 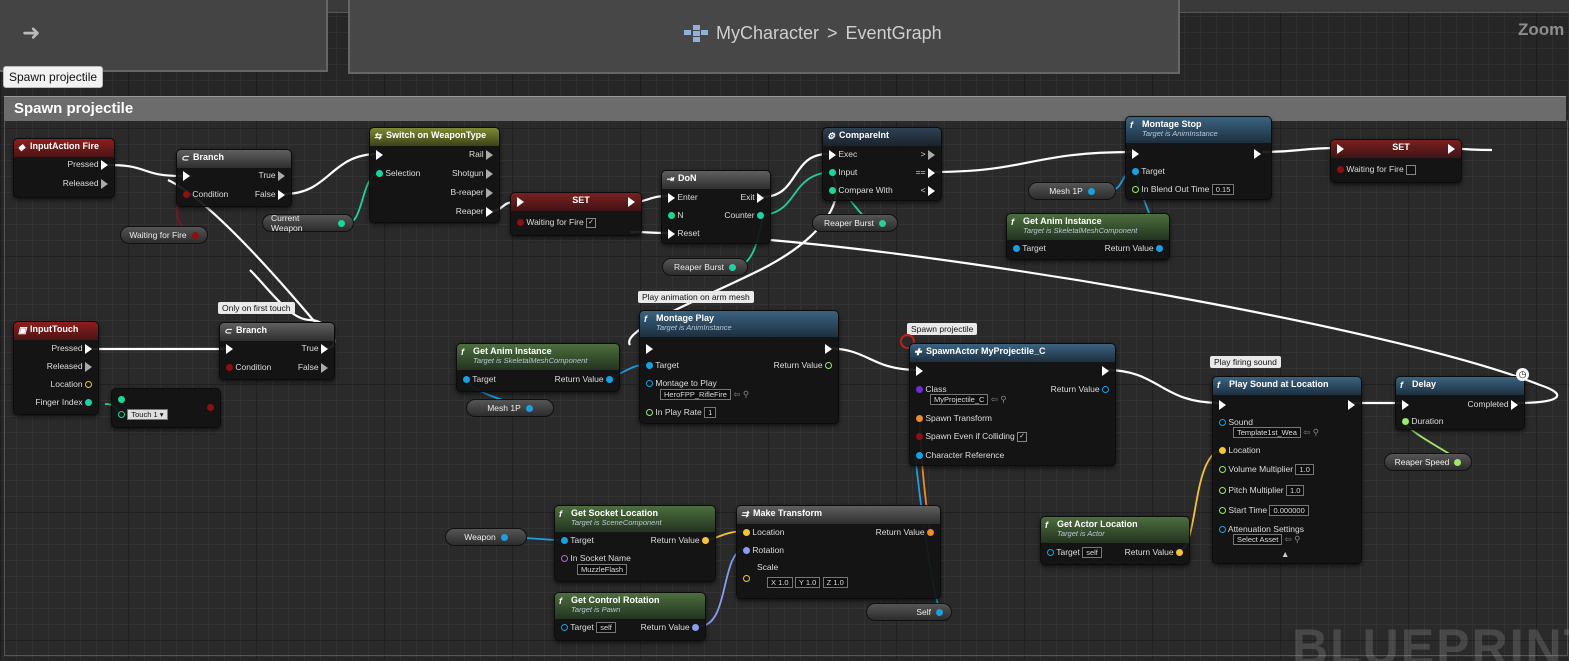 I want to click on pin-waiting-for-fire: Waiting for Fire ✓, so click(x=557, y=222).